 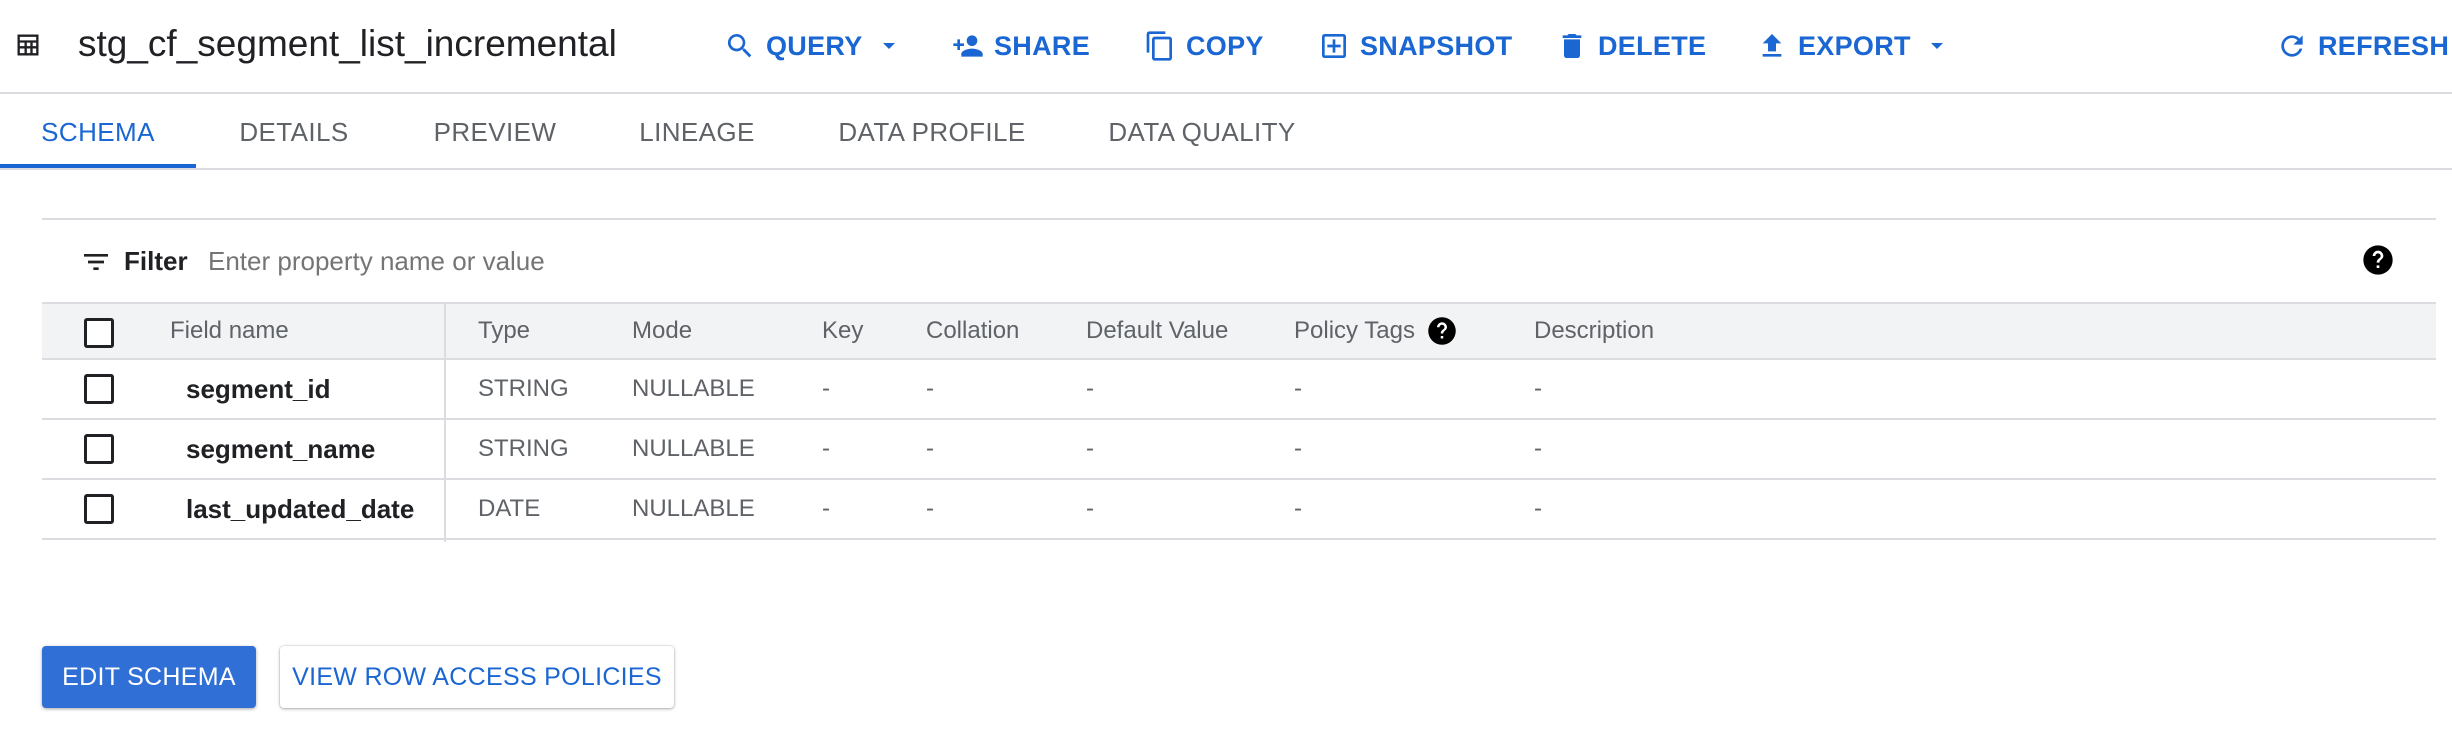 I want to click on filter-icon, so click(x=96, y=262).